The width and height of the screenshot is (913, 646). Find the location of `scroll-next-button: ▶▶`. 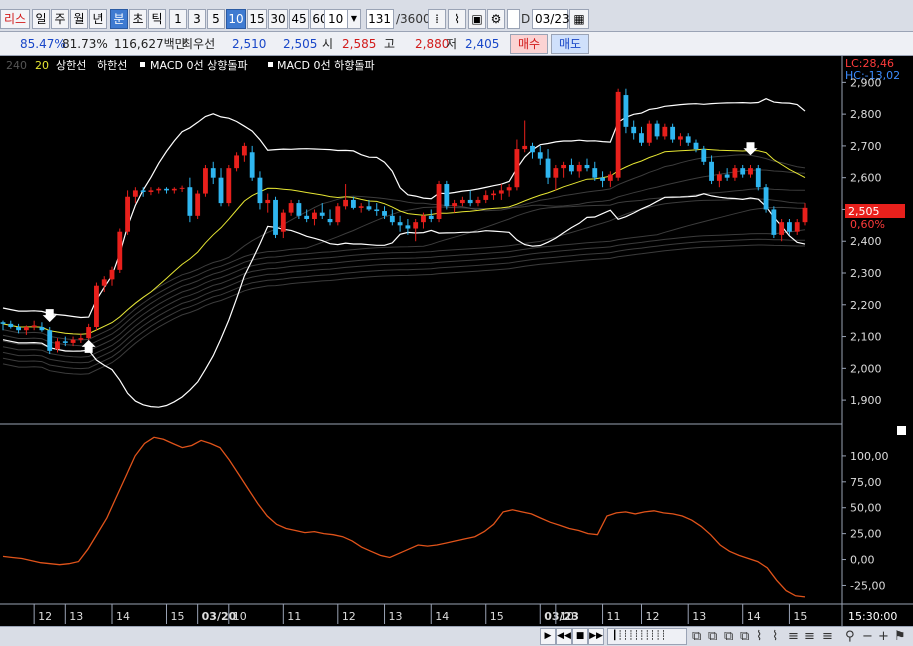

scroll-next-button: ▶▶ is located at coordinates (596, 636).